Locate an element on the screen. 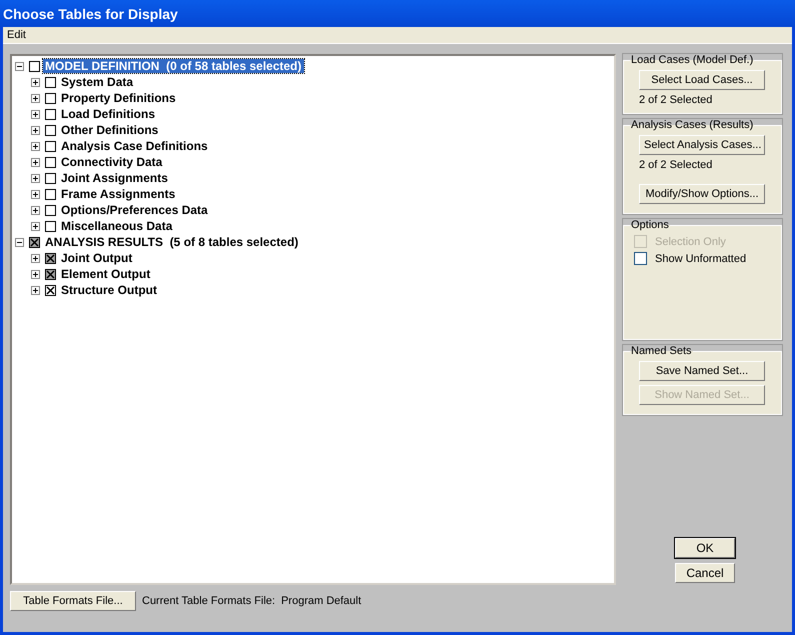 The height and width of the screenshot is (635, 795). file-value: Program Default is located at coordinates (321, 601).